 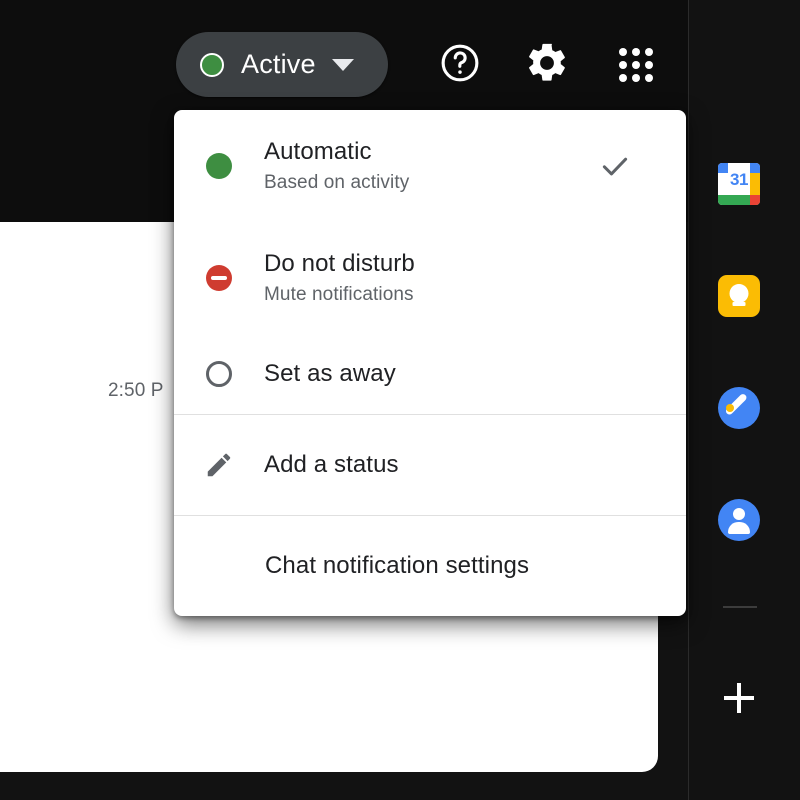 What do you see at coordinates (219, 465) in the screenshot?
I see `pencil-icon` at bounding box center [219, 465].